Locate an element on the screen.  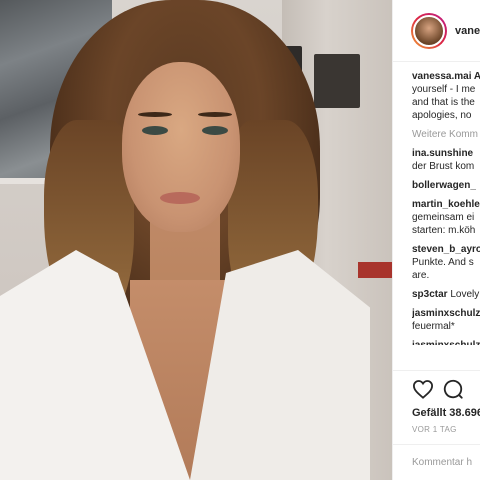
caption-author: vanessa.mai A is located at coordinates (446, 76).